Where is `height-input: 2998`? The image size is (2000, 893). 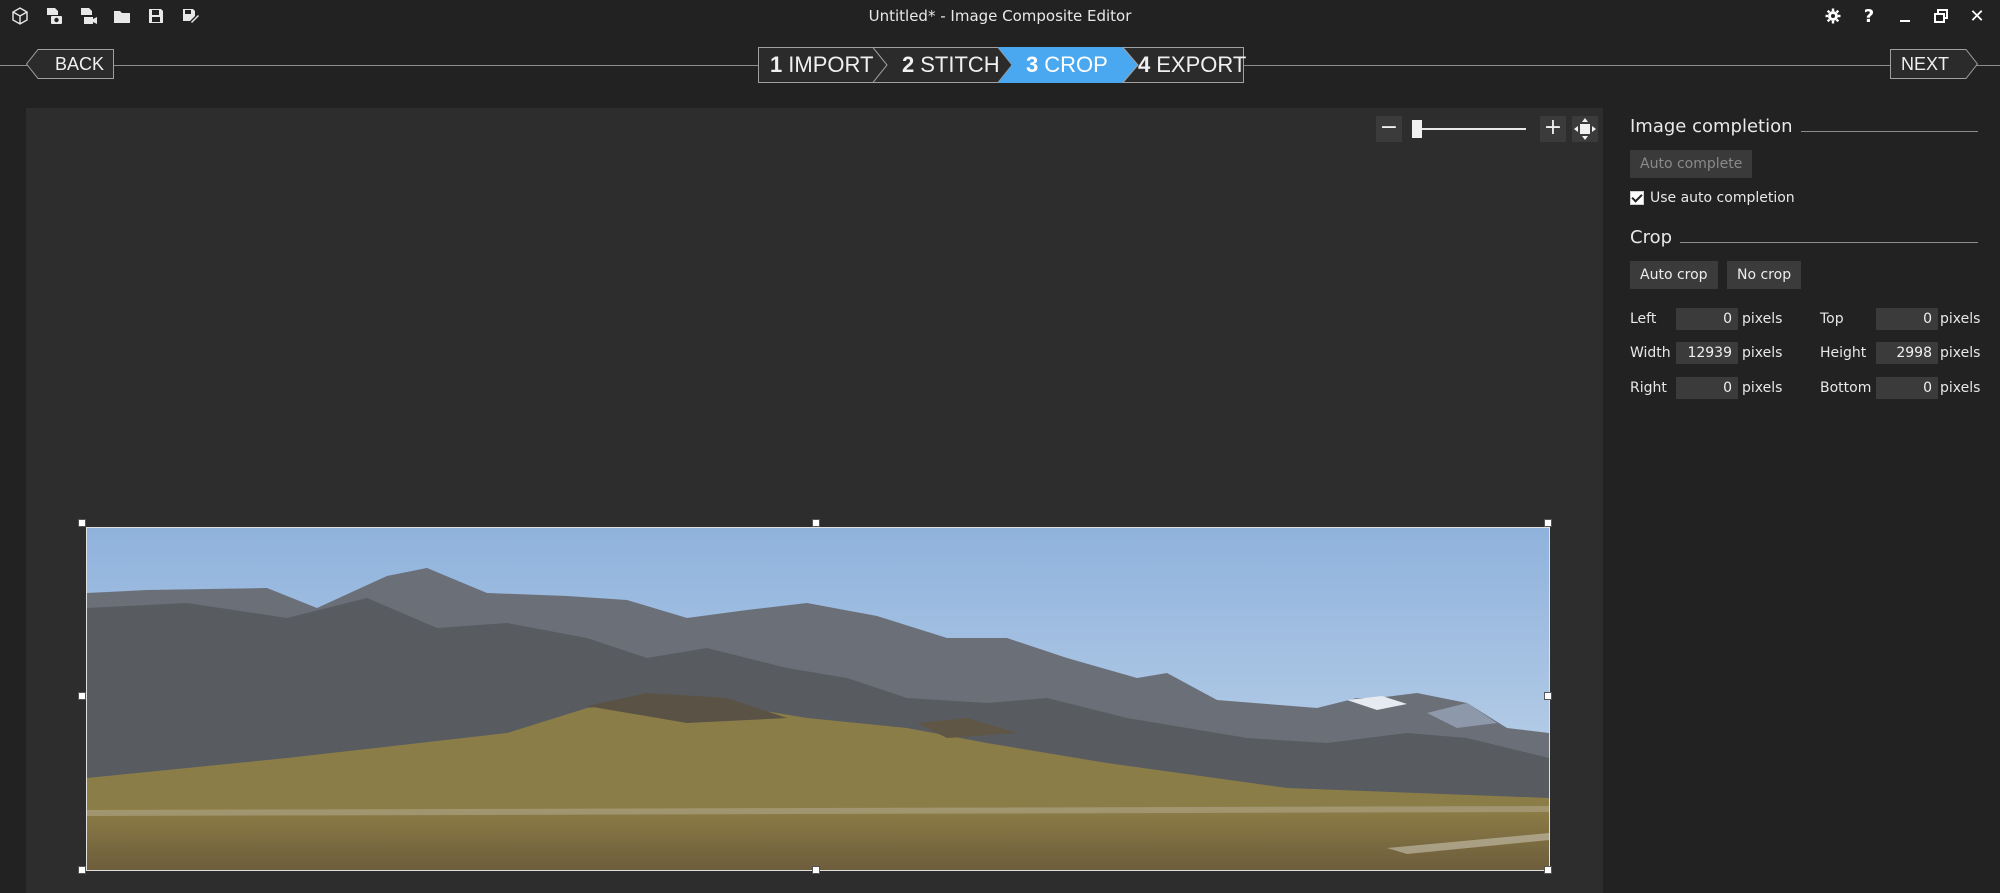
height-input: 2998 is located at coordinates (1907, 353).